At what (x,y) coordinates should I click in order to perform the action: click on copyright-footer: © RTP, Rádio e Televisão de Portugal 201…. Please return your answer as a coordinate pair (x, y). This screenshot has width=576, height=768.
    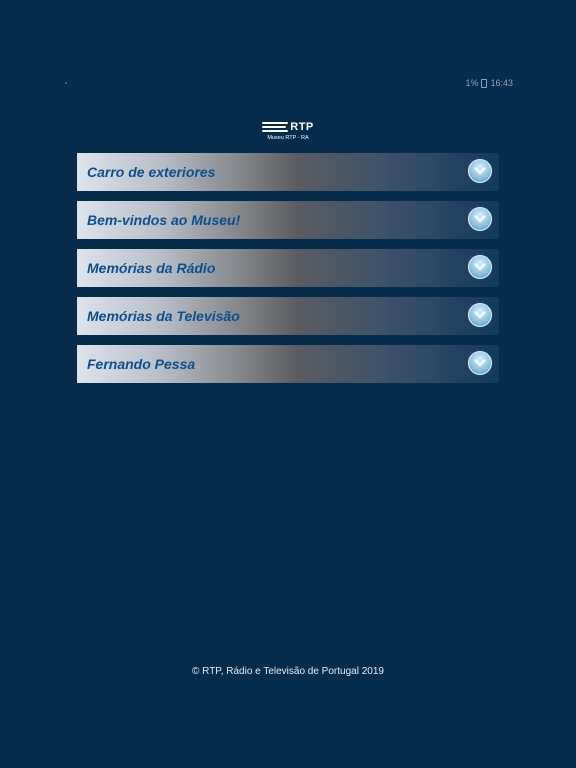
    Looking at the image, I should click on (288, 671).